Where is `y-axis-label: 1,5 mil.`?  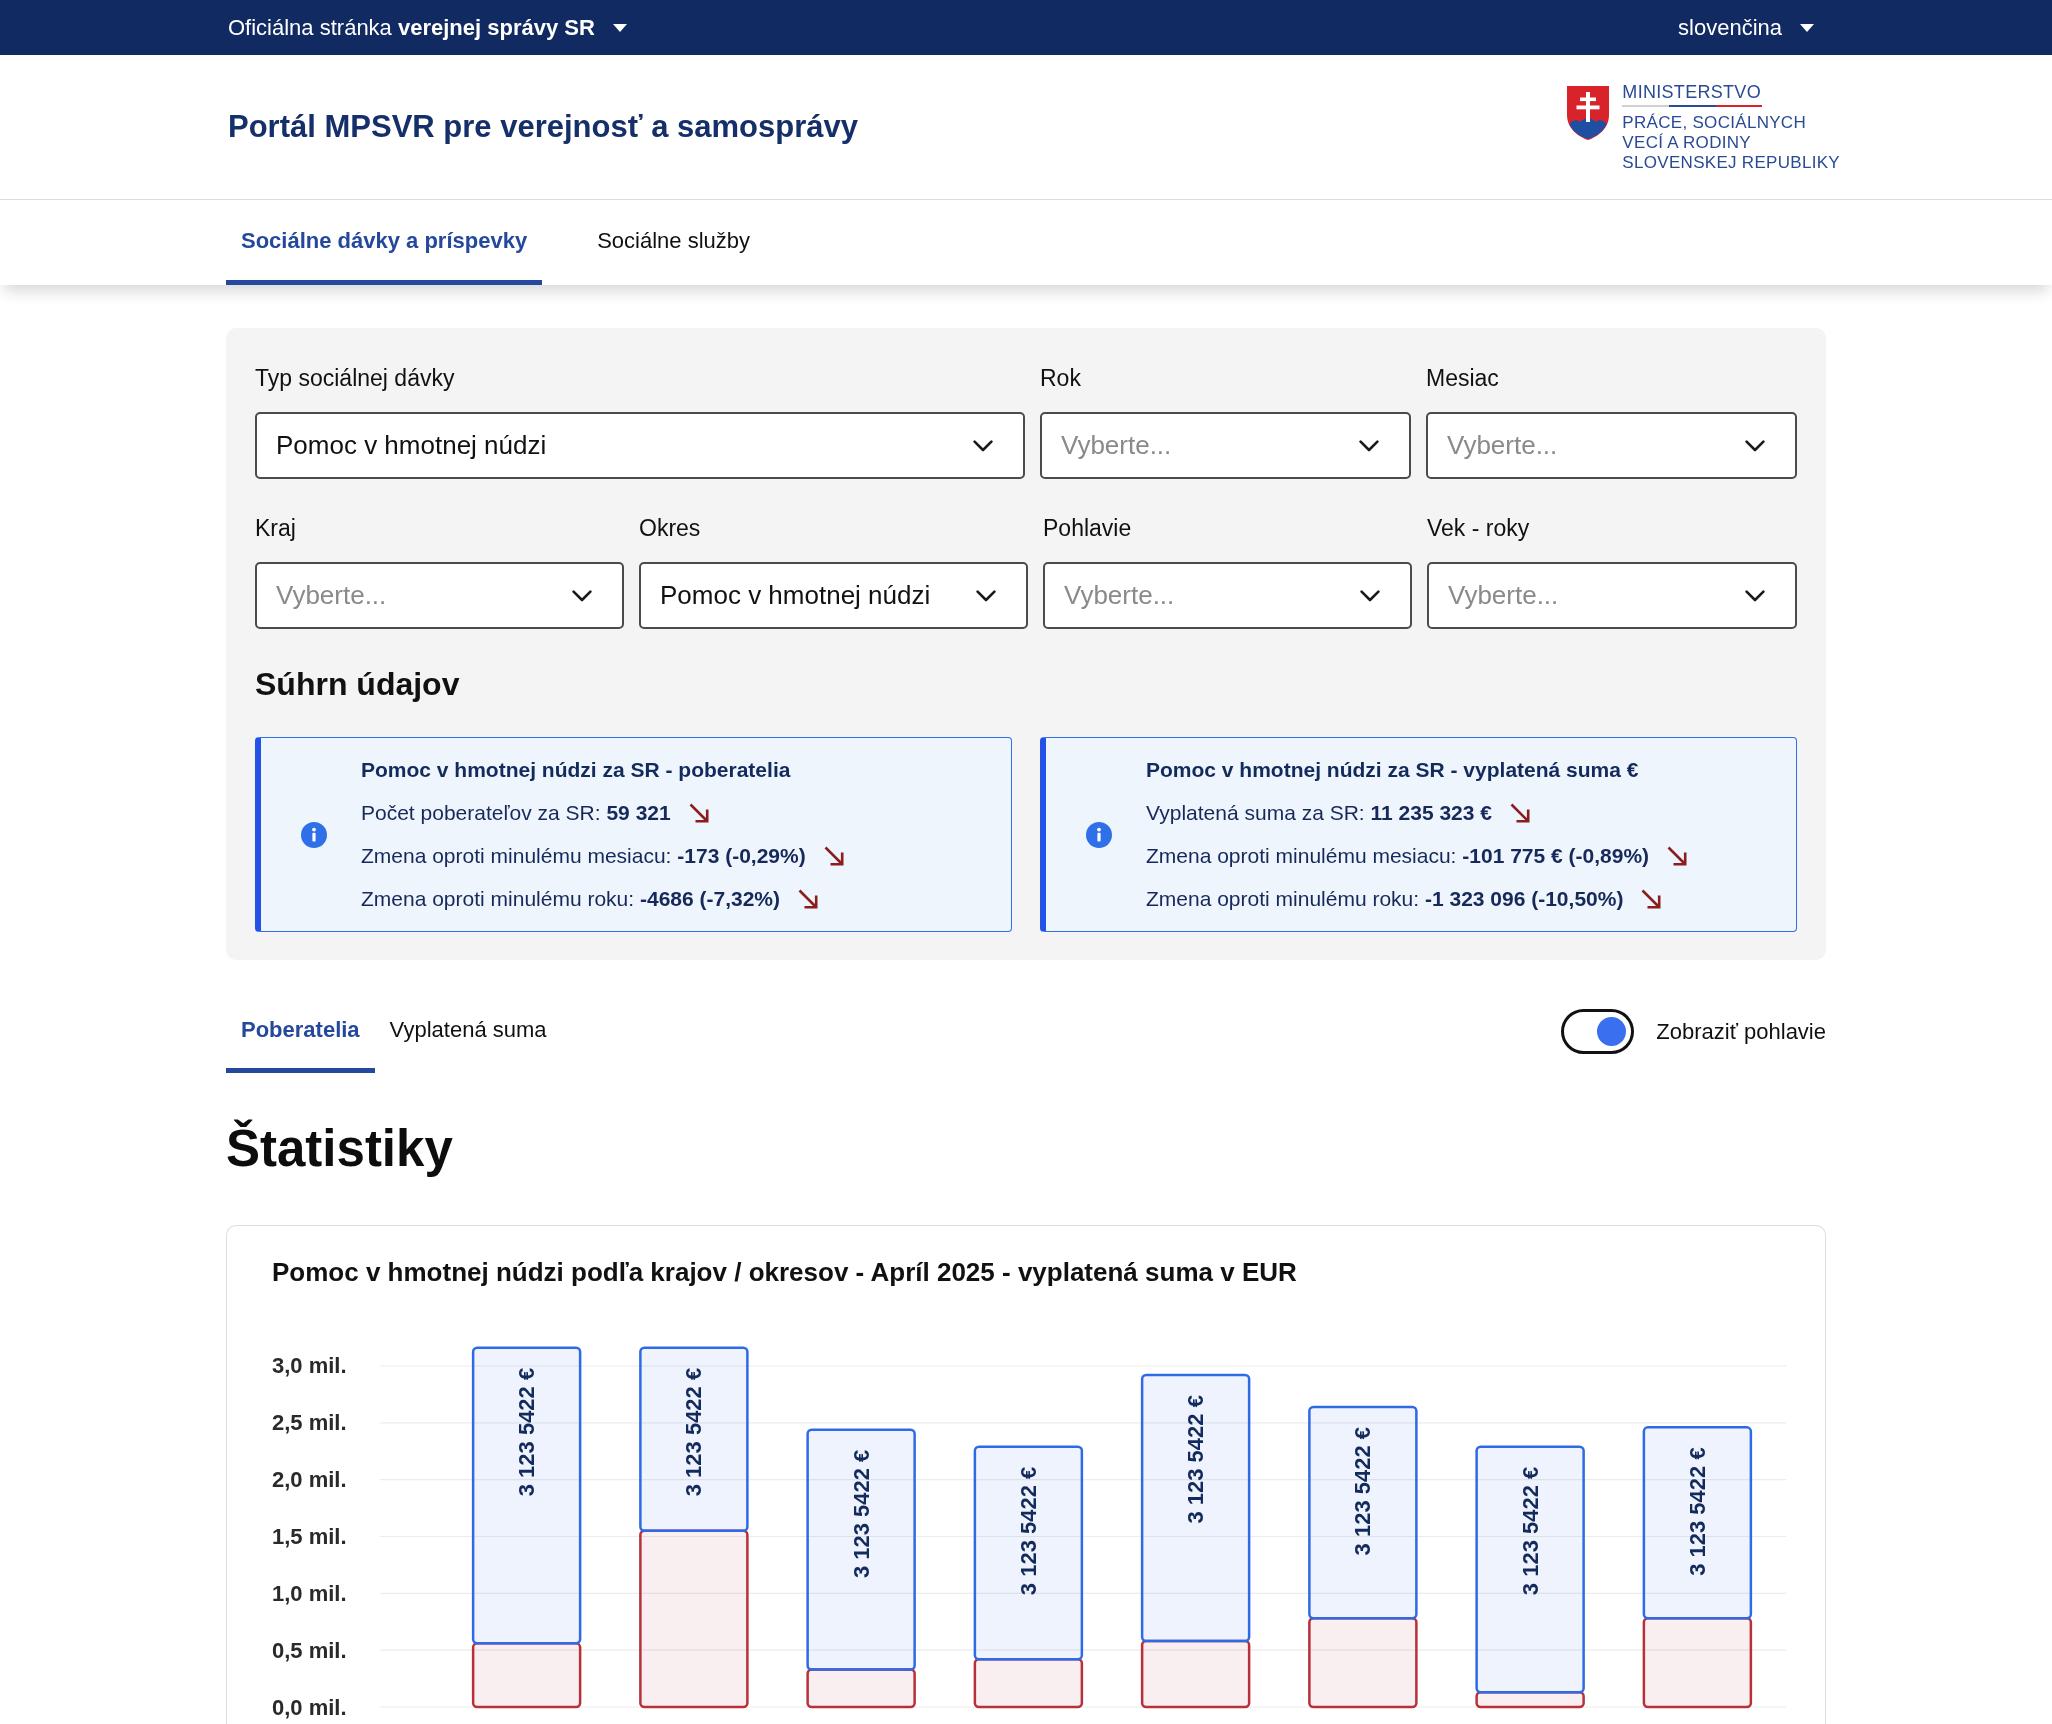
y-axis-label: 1,5 mil. is located at coordinates (309, 1536).